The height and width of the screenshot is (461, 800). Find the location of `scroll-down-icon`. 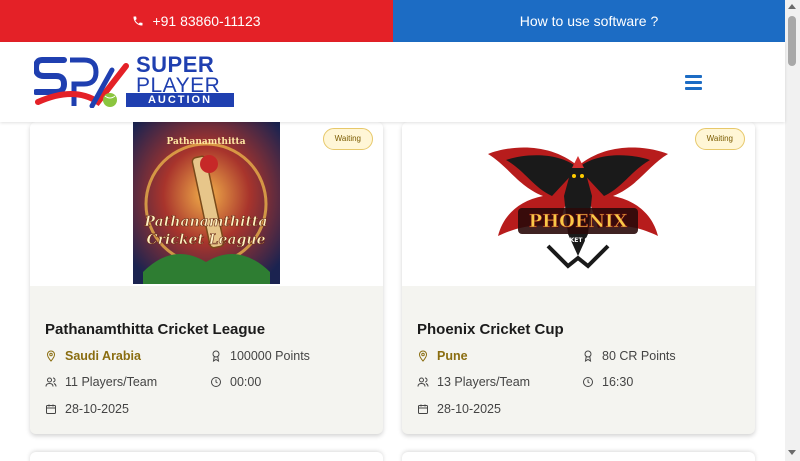

scroll-down-icon is located at coordinates (792, 452).